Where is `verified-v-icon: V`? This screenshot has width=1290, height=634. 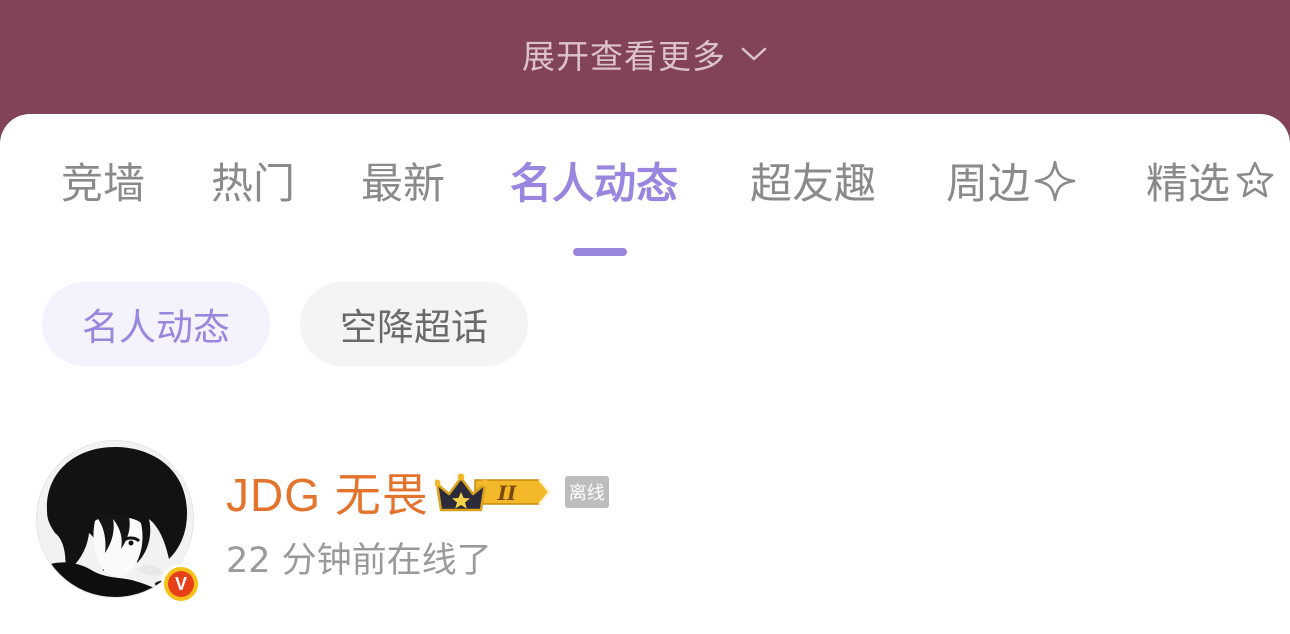 verified-v-icon: V is located at coordinates (181, 584).